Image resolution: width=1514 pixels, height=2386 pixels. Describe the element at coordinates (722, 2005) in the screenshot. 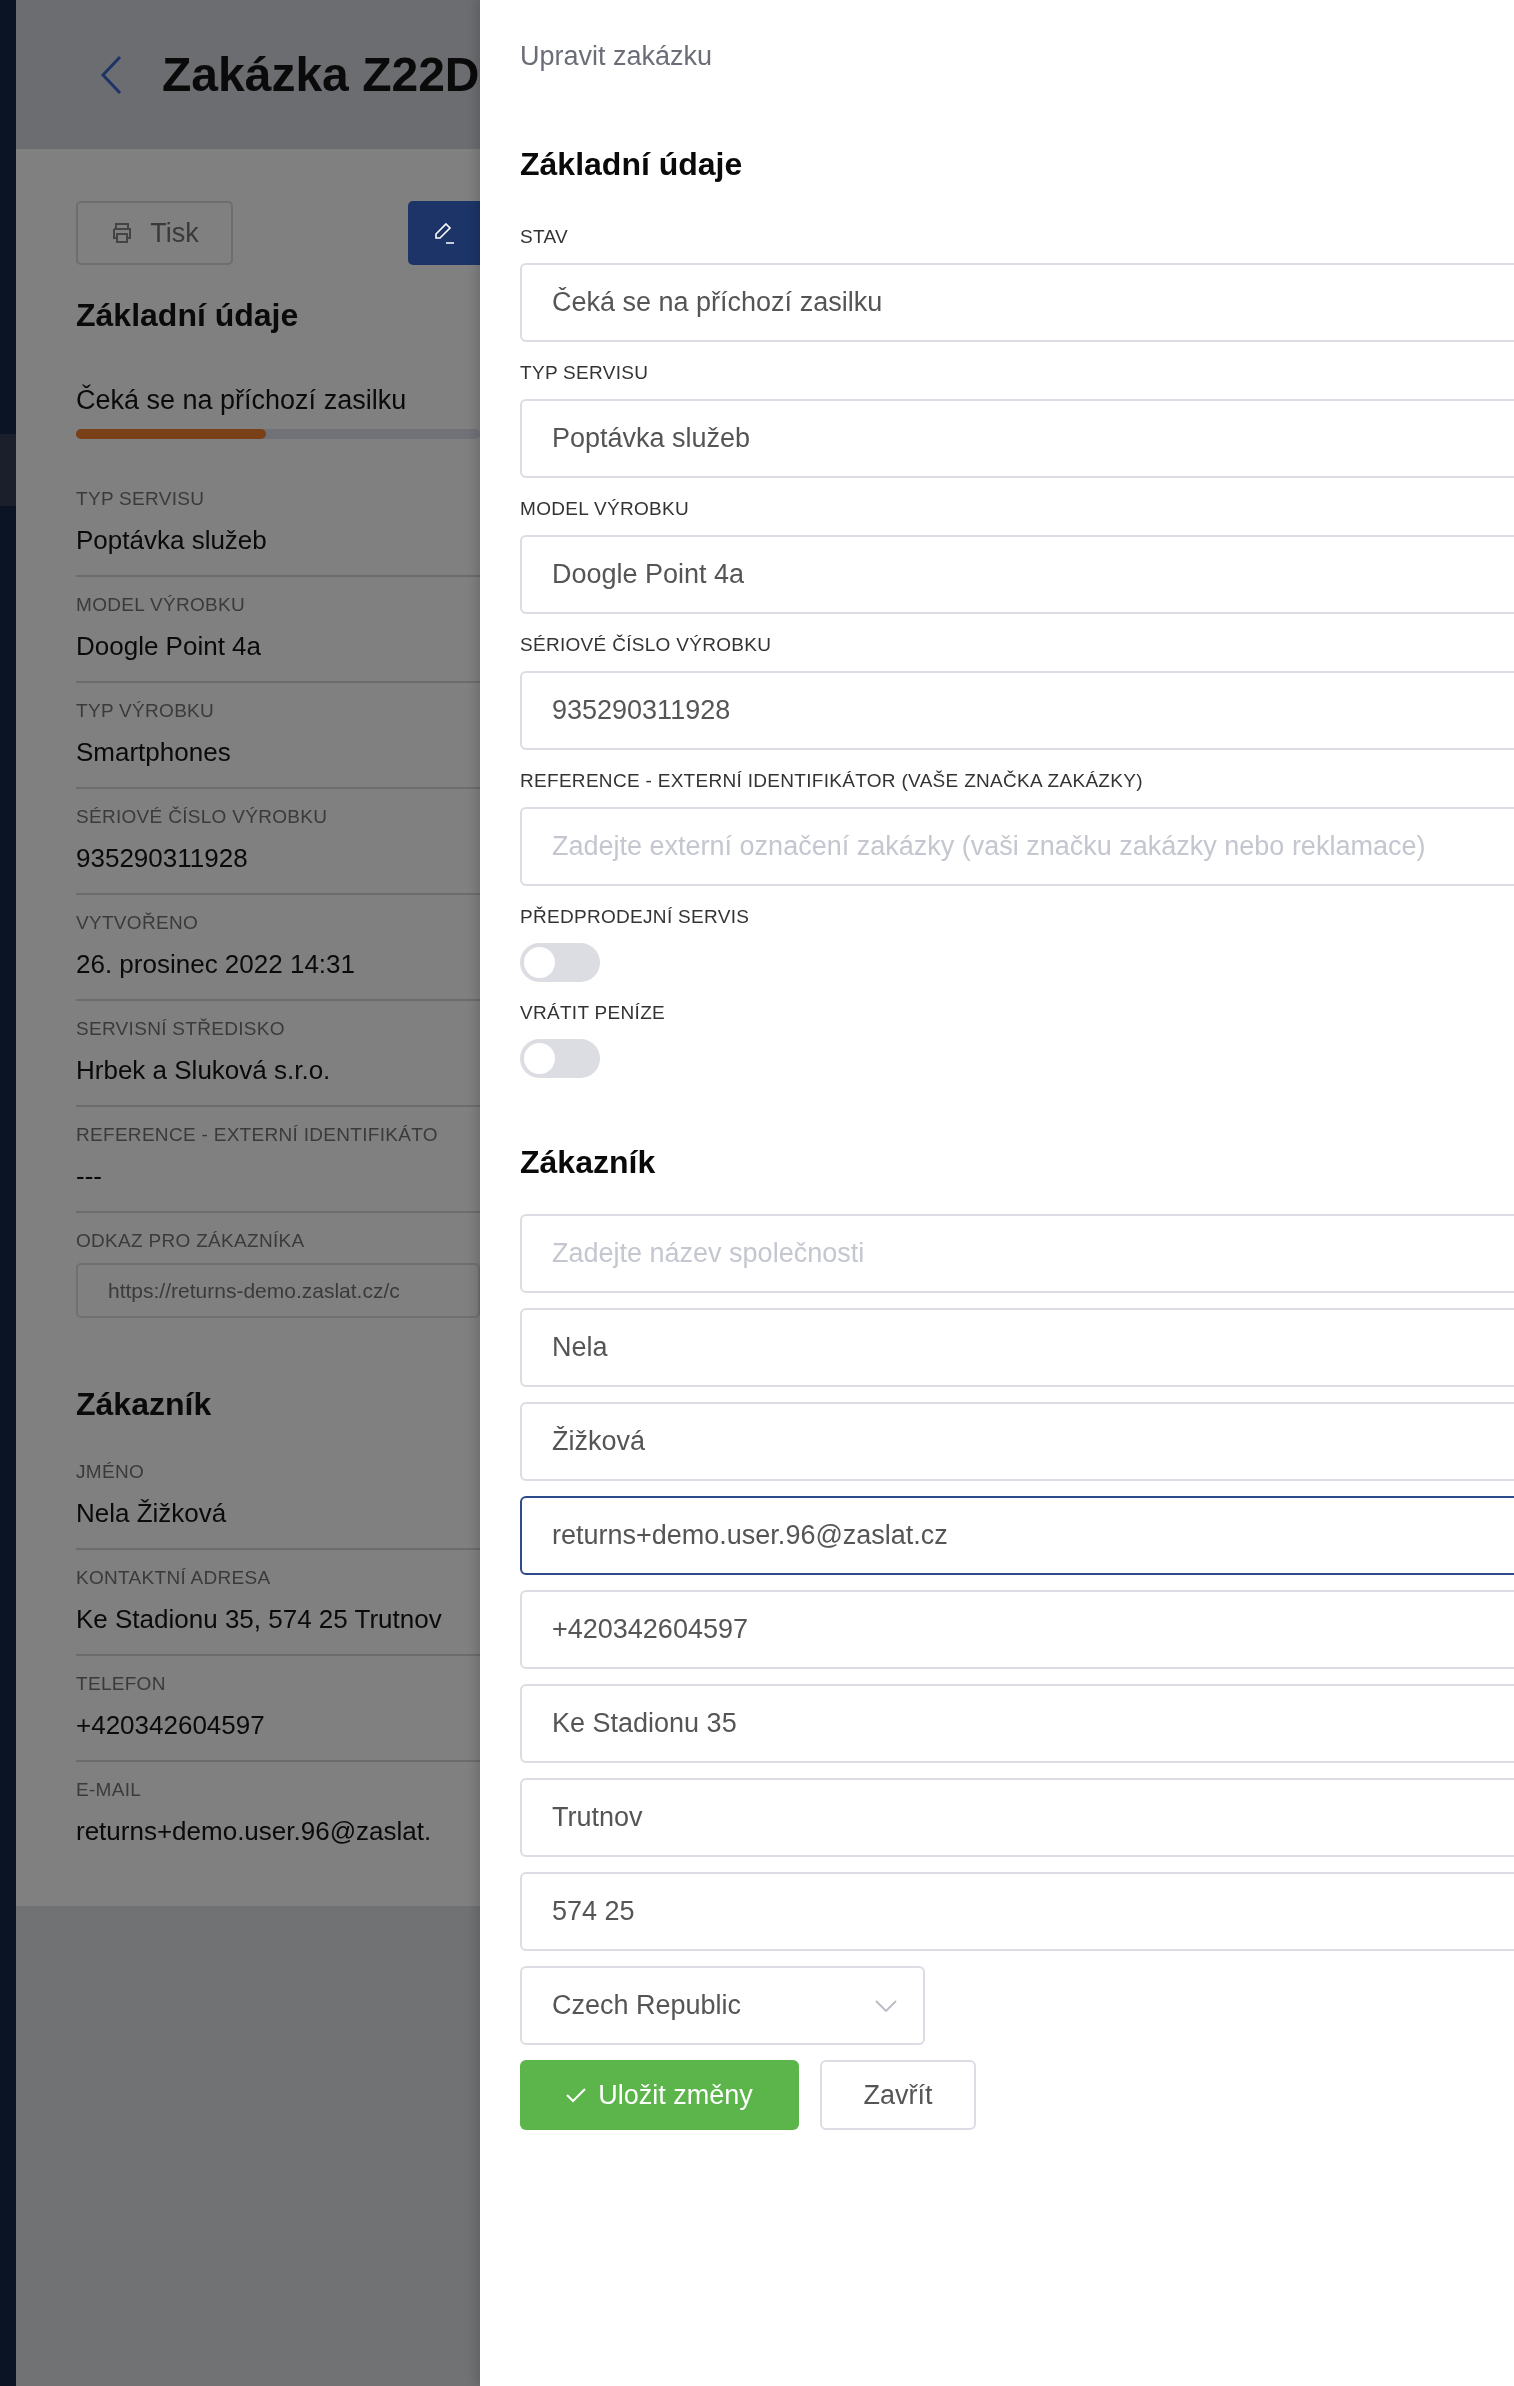

I see `country-select: Czech Republic` at that location.